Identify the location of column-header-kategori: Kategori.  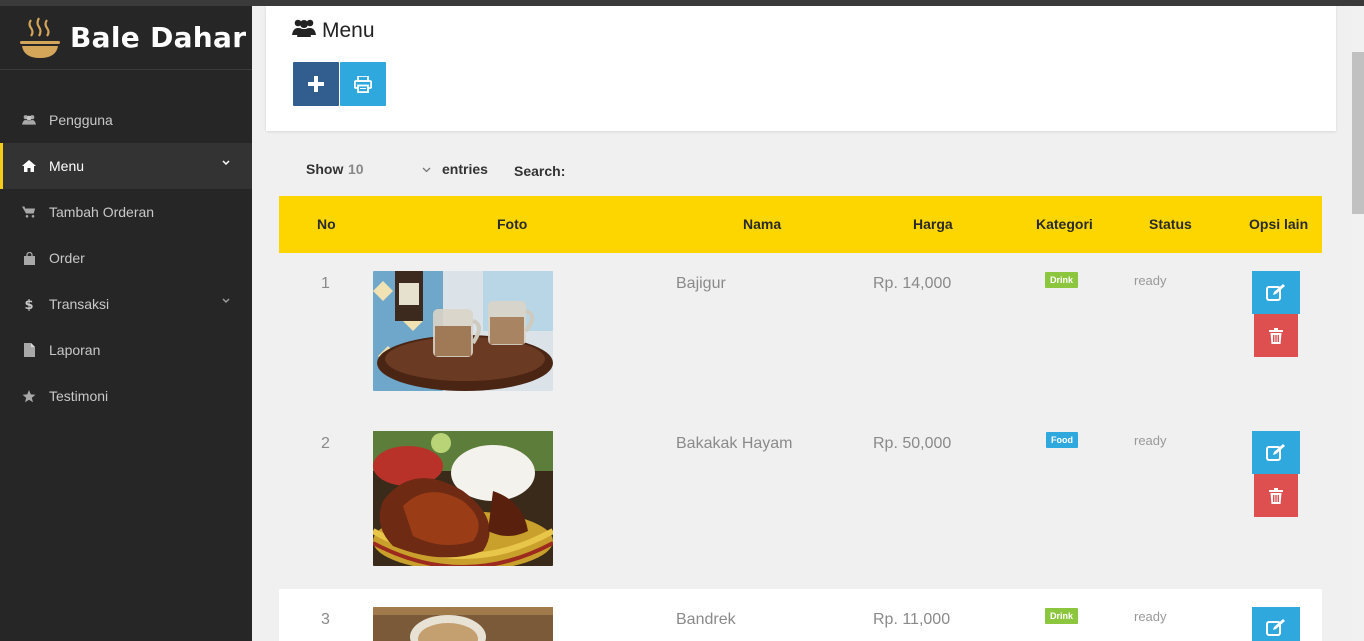
(1064, 224).